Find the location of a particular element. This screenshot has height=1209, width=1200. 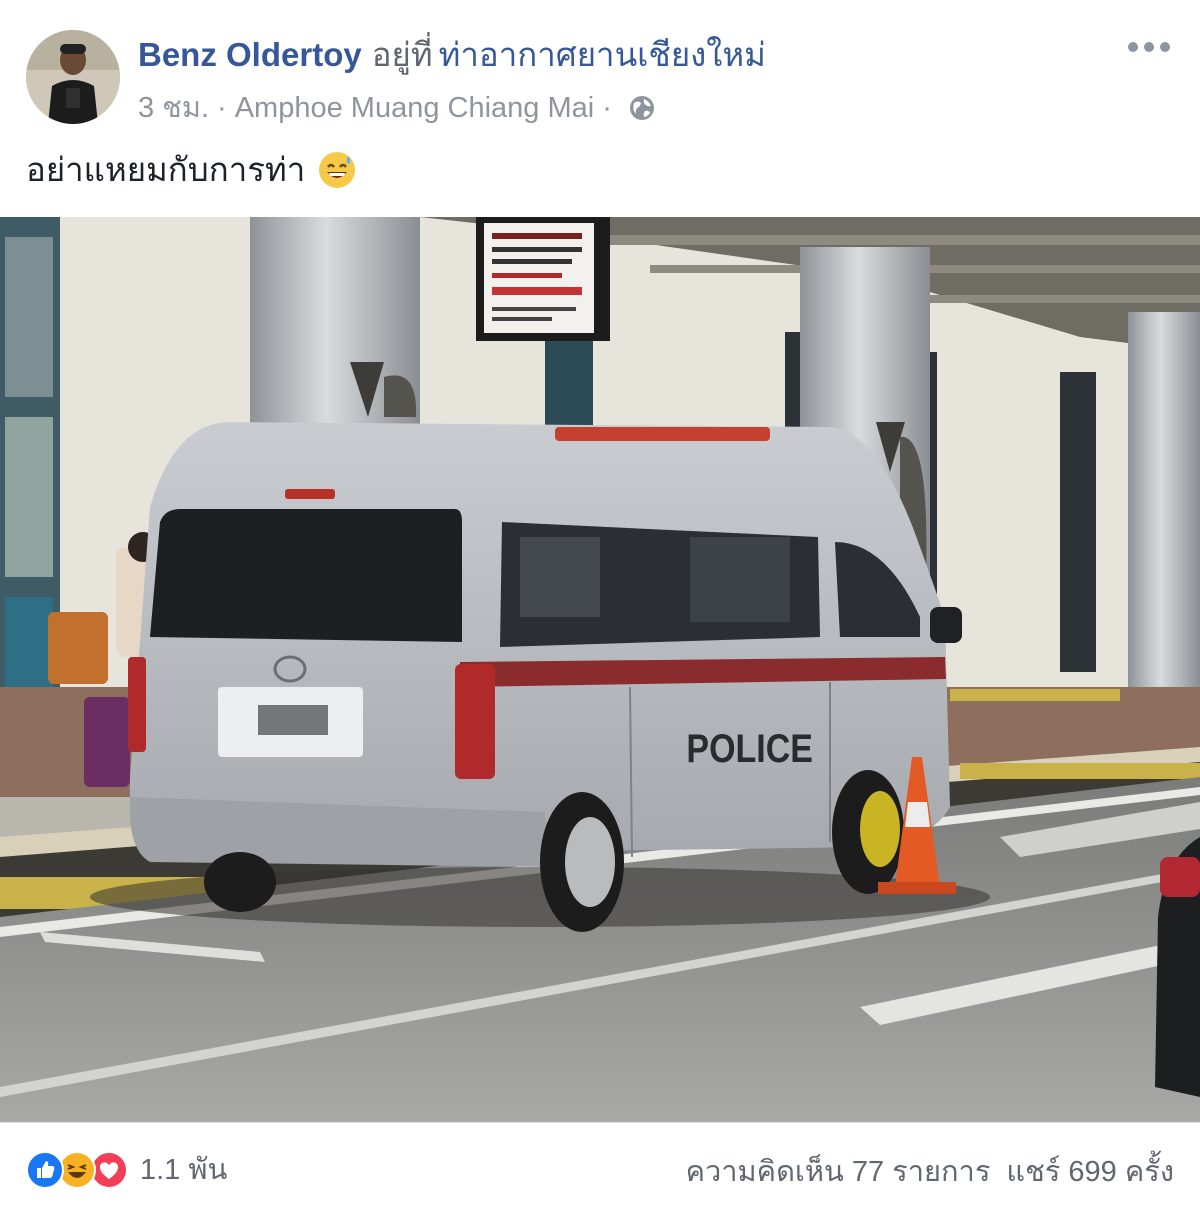

place-link: ท่าอากาศยานเชียงใหม่ is located at coordinates (602, 54).